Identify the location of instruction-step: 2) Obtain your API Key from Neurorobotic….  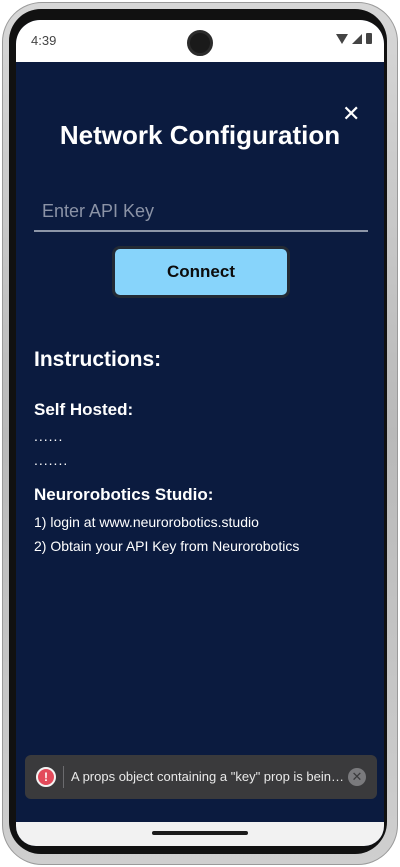
(167, 546).